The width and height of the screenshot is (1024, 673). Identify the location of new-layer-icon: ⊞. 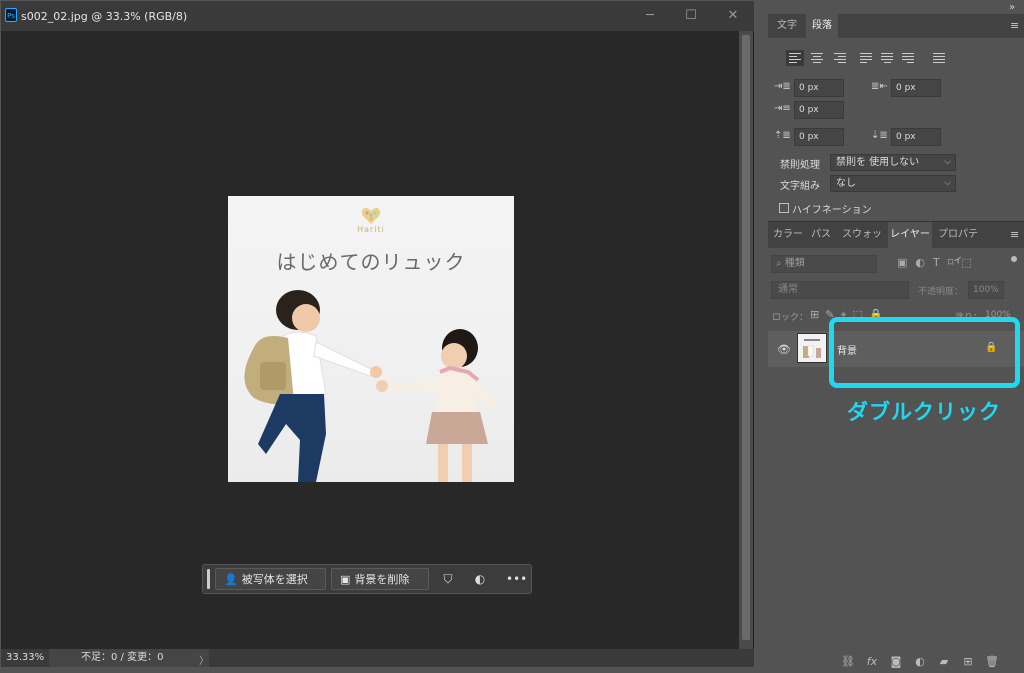
(968, 661).